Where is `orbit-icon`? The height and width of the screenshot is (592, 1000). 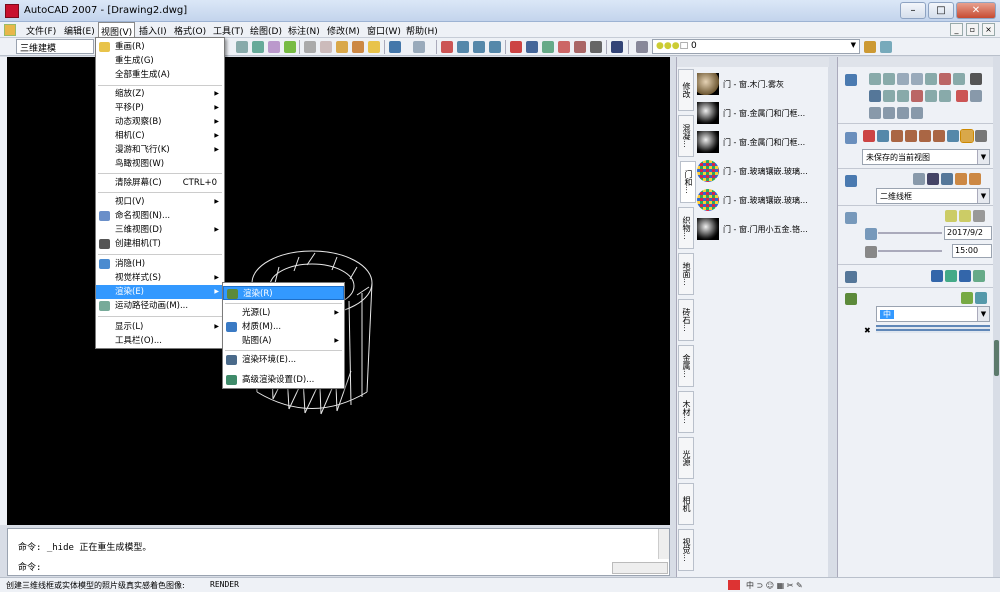
orbit-icon is located at coordinates (897, 136).